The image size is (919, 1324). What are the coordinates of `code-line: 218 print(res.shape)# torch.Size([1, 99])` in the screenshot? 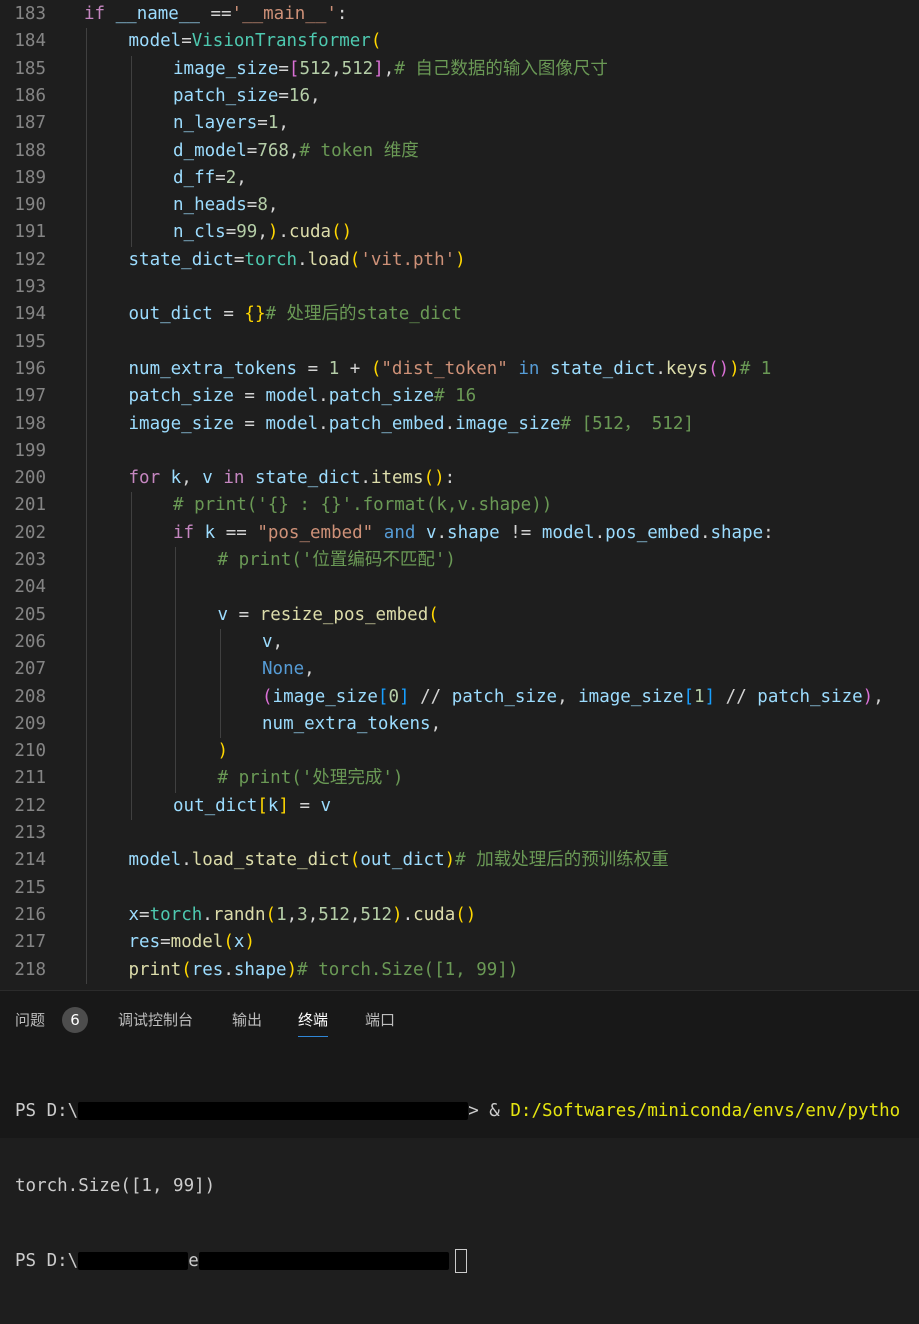 It's located at (459, 970).